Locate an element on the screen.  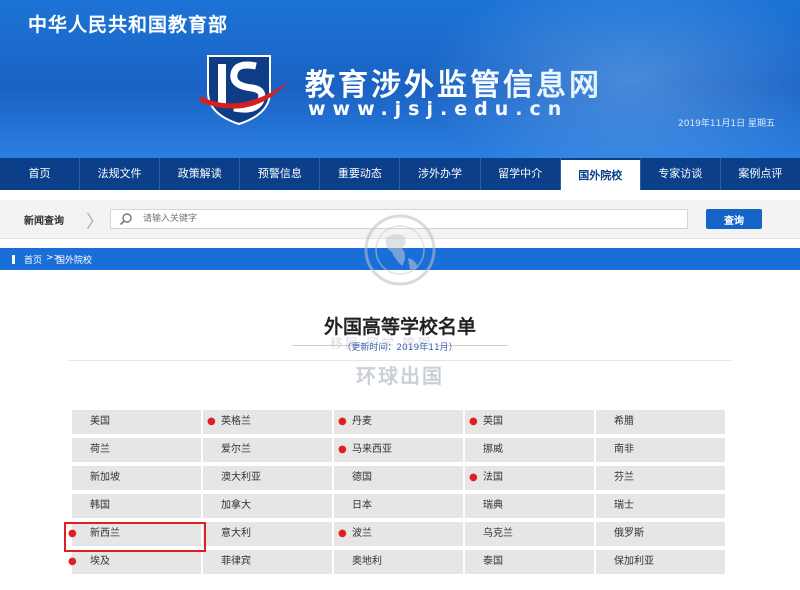
country-name: 日本 is located at coordinates (362, 505).